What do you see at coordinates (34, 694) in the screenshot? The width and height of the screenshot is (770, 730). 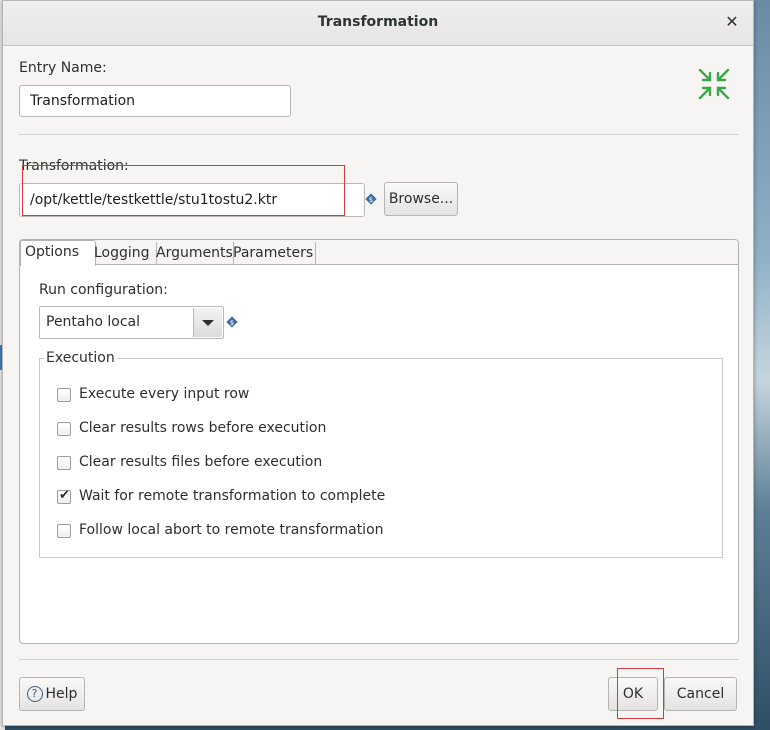 I see `help-icon: ?` at bounding box center [34, 694].